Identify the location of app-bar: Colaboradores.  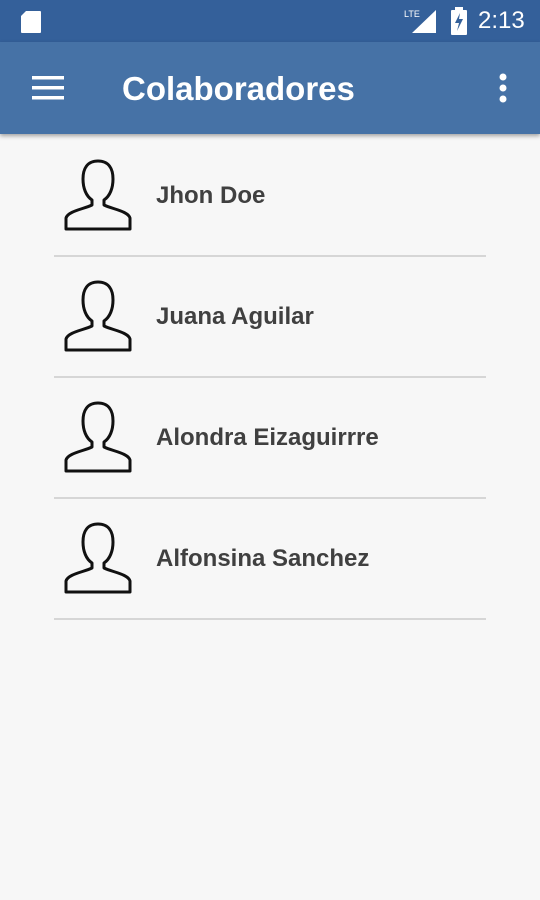
(270, 88).